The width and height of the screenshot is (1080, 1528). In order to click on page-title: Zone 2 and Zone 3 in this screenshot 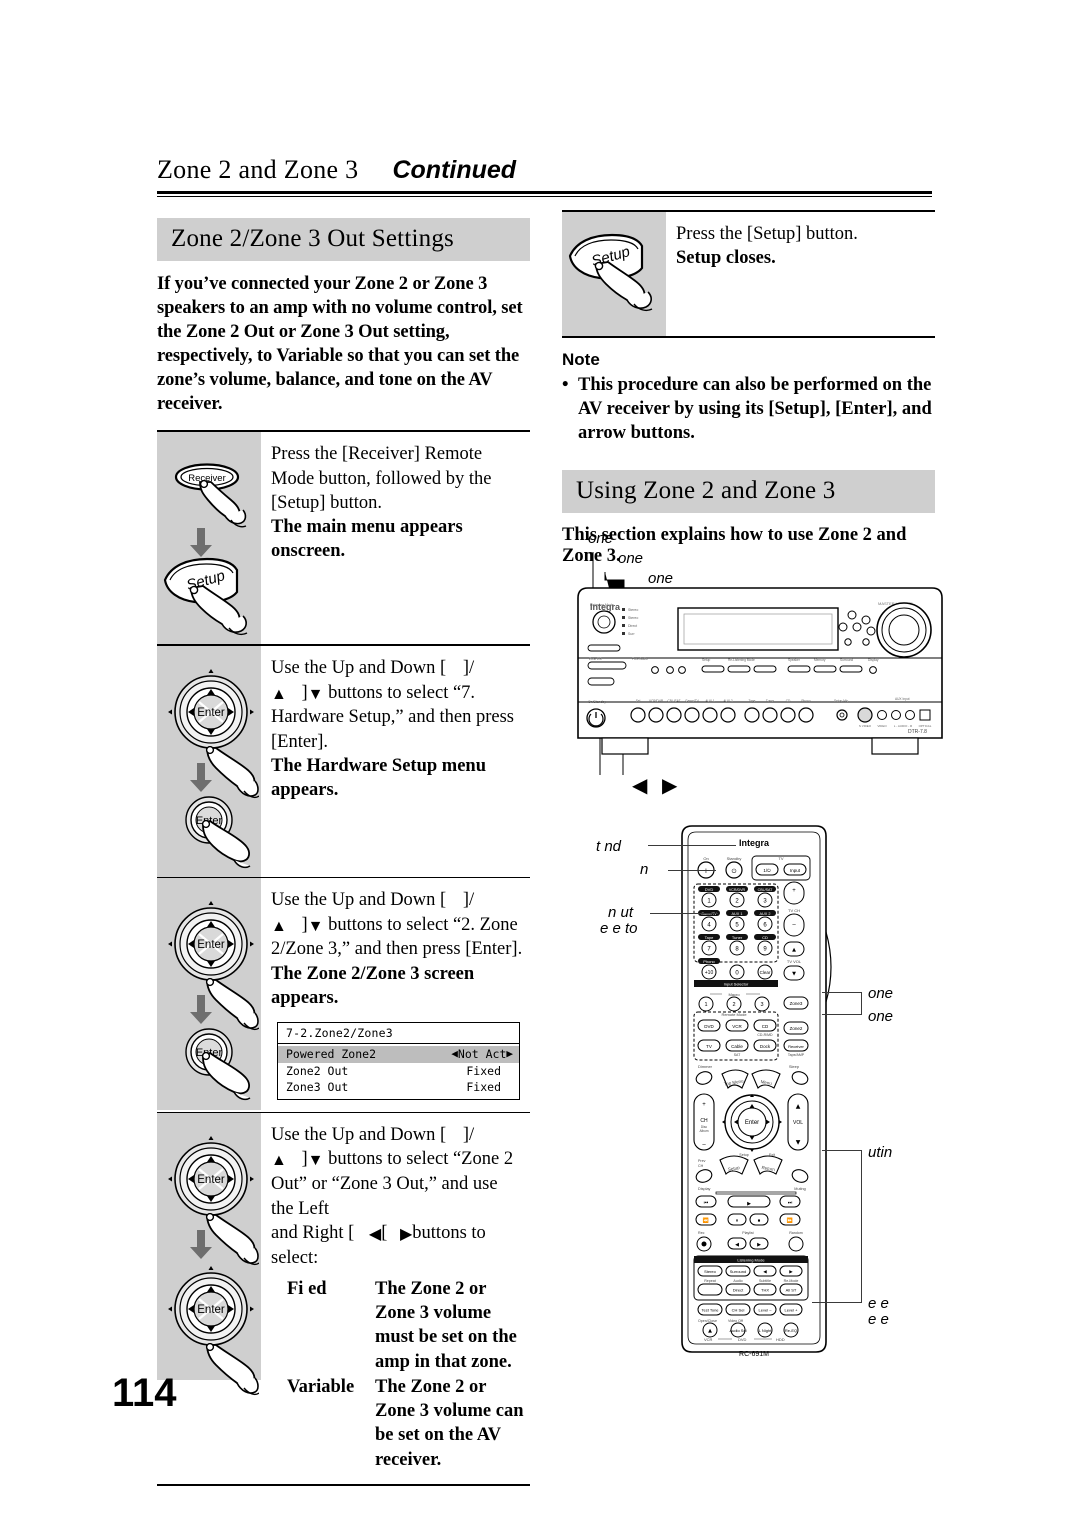, I will do `click(258, 169)`.